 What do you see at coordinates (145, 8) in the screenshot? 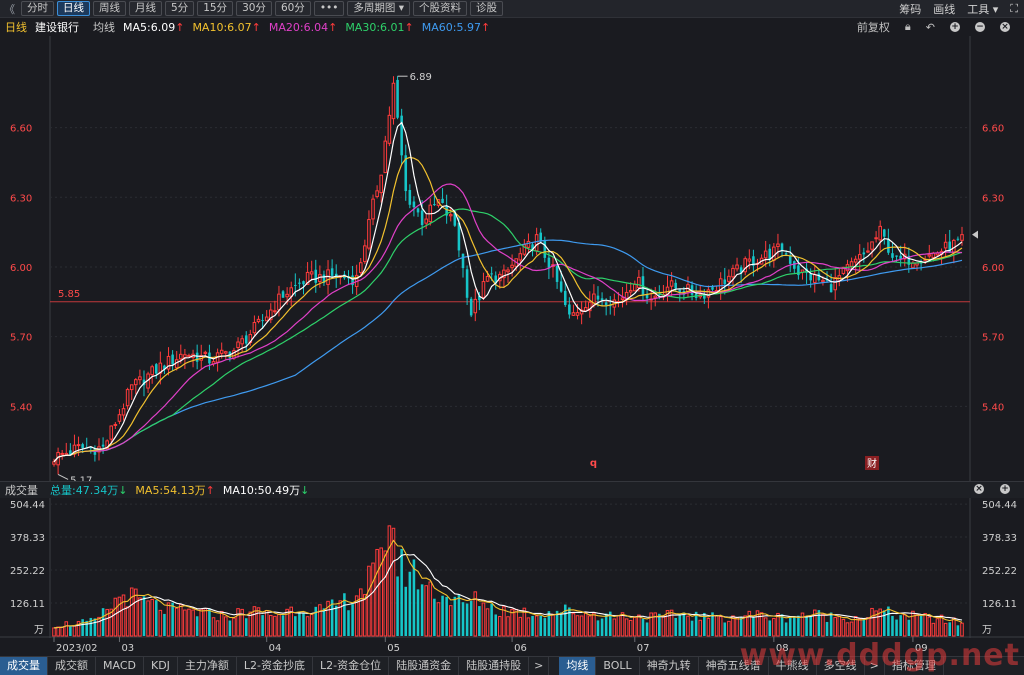
I see `period-tab-3: 月线` at bounding box center [145, 8].